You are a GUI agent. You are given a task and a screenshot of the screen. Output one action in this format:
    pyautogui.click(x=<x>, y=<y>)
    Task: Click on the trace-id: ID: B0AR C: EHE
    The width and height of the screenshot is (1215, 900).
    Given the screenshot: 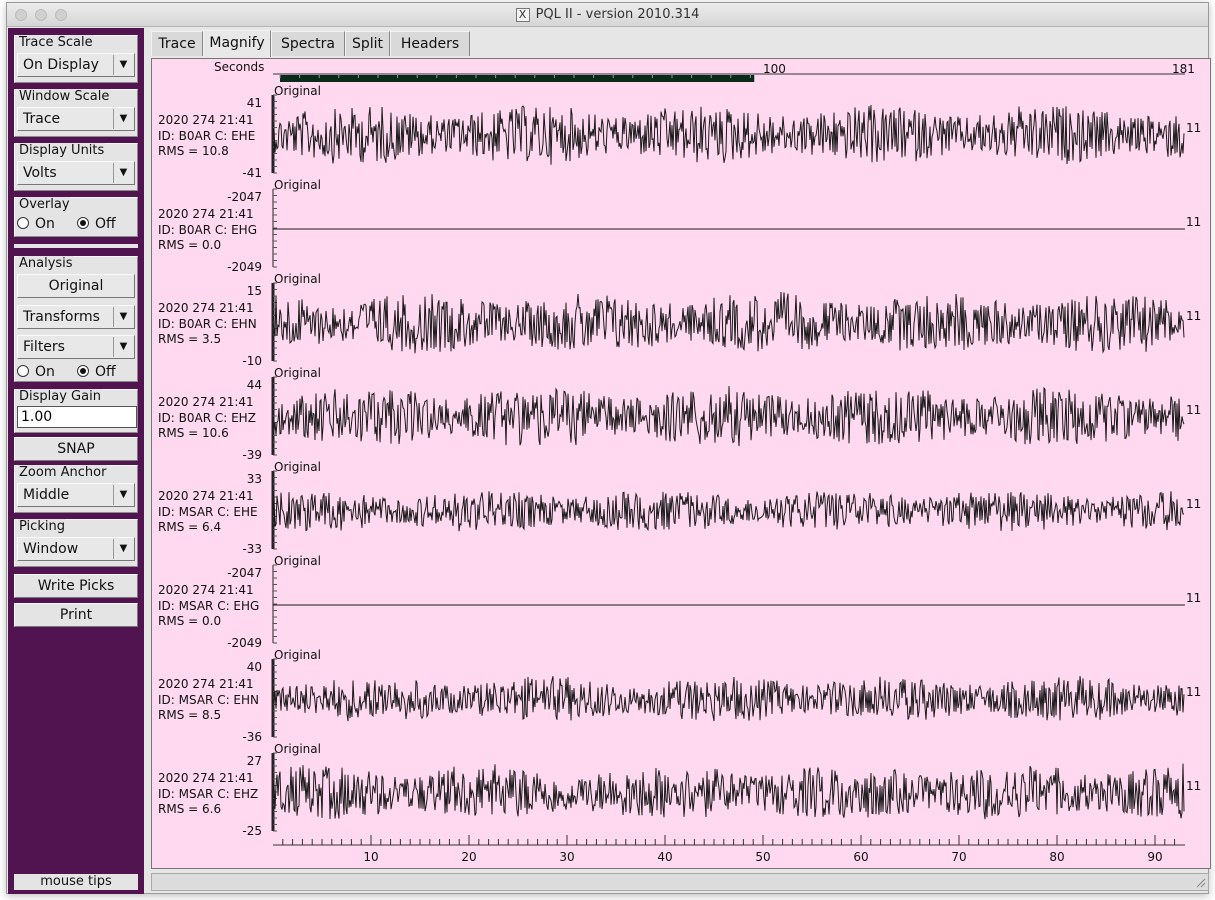 What is the action you would take?
    pyautogui.click(x=207, y=135)
    